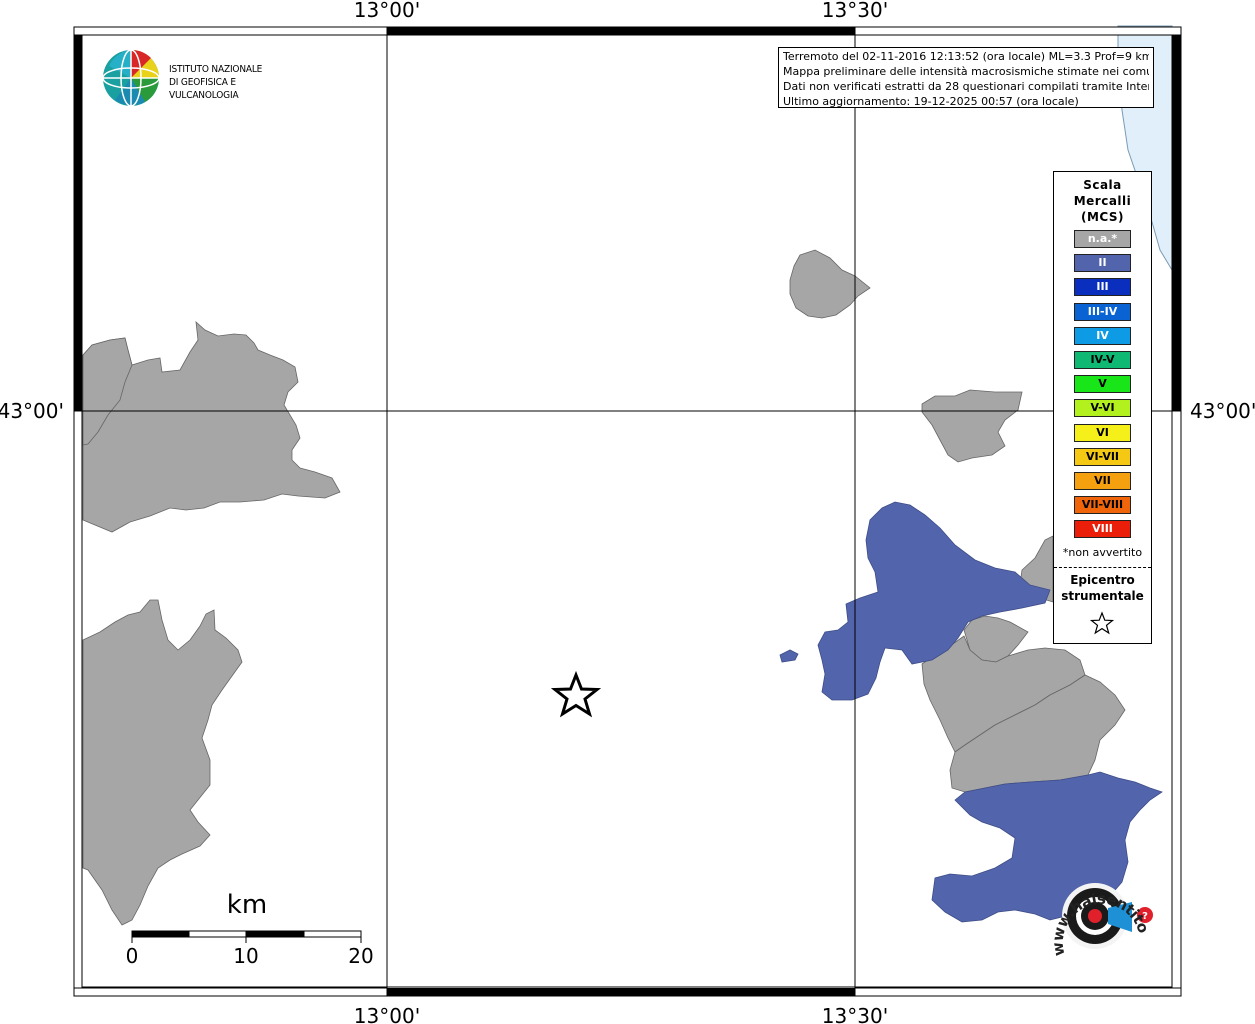 This screenshot has width=1255, height=1024. What do you see at coordinates (204, 89) in the screenshot?
I see `logo-line: DI GEOFISICA E VULCANOLOGIA` at bounding box center [204, 89].